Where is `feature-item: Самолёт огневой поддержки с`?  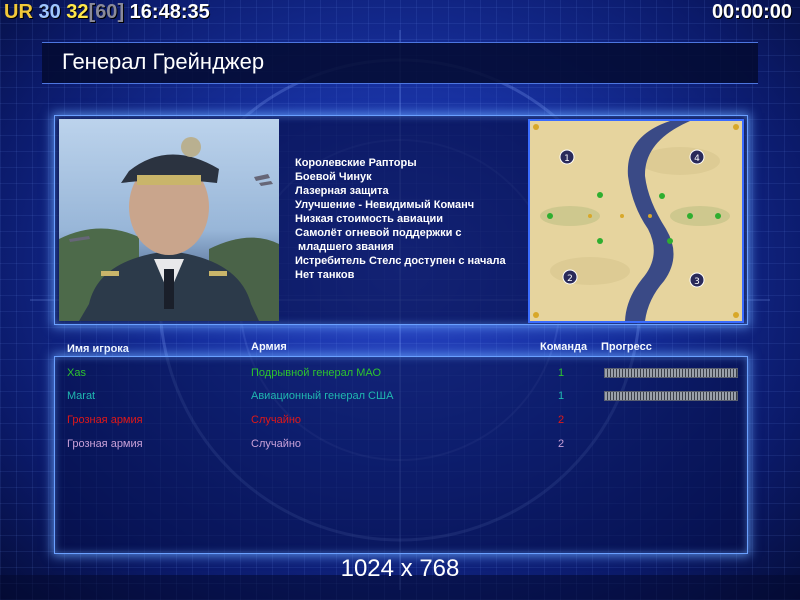
feature-item: Самолёт огневой поддержки с is located at coordinates (378, 233).